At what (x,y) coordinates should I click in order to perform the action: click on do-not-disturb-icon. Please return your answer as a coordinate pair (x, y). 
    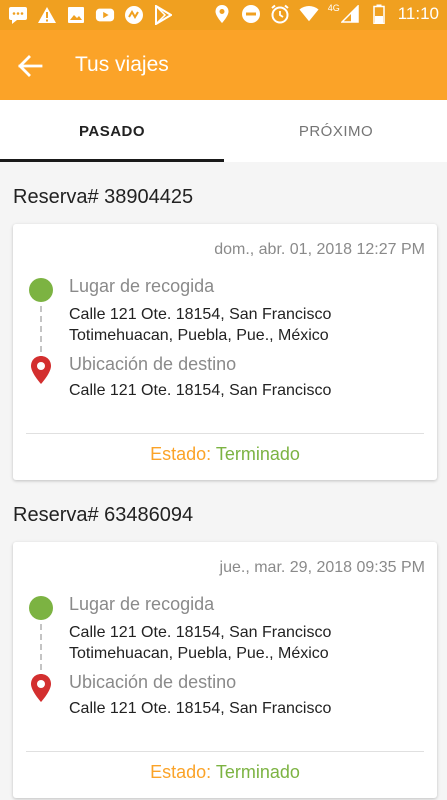
    Looking at the image, I should click on (251, 14).